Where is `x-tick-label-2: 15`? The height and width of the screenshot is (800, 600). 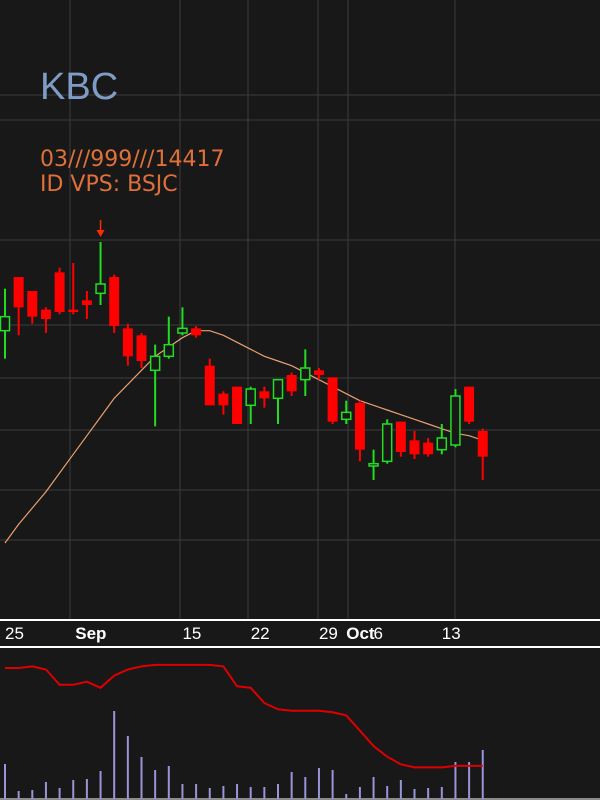 x-tick-label-2: 15 is located at coordinates (191, 633).